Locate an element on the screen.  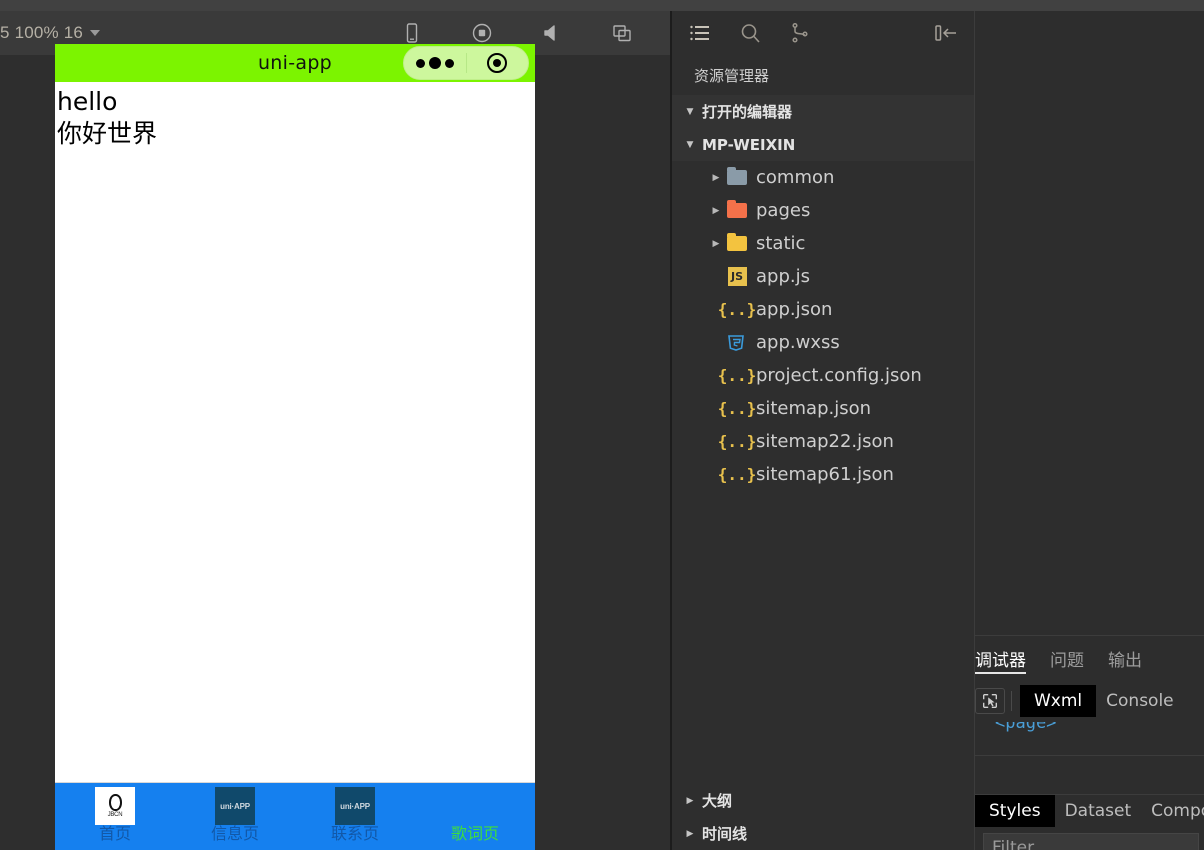
explorer-title: 资源管理器 is located at coordinates (732, 75).